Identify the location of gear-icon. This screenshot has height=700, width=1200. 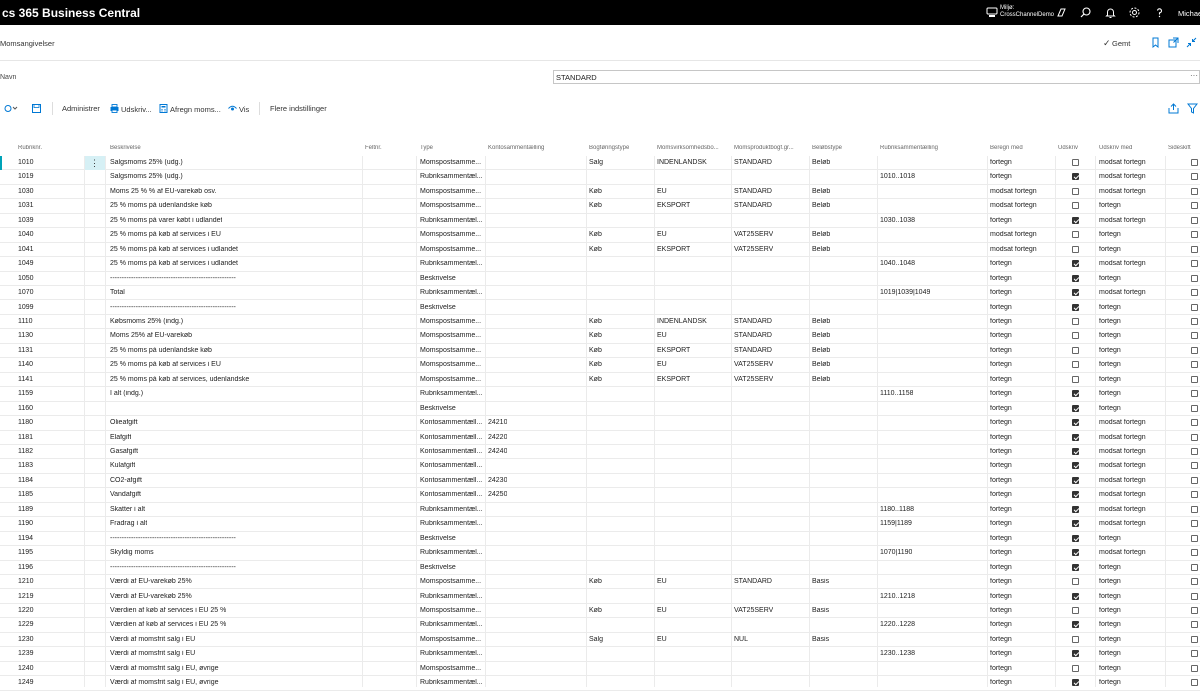
(1134, 12).